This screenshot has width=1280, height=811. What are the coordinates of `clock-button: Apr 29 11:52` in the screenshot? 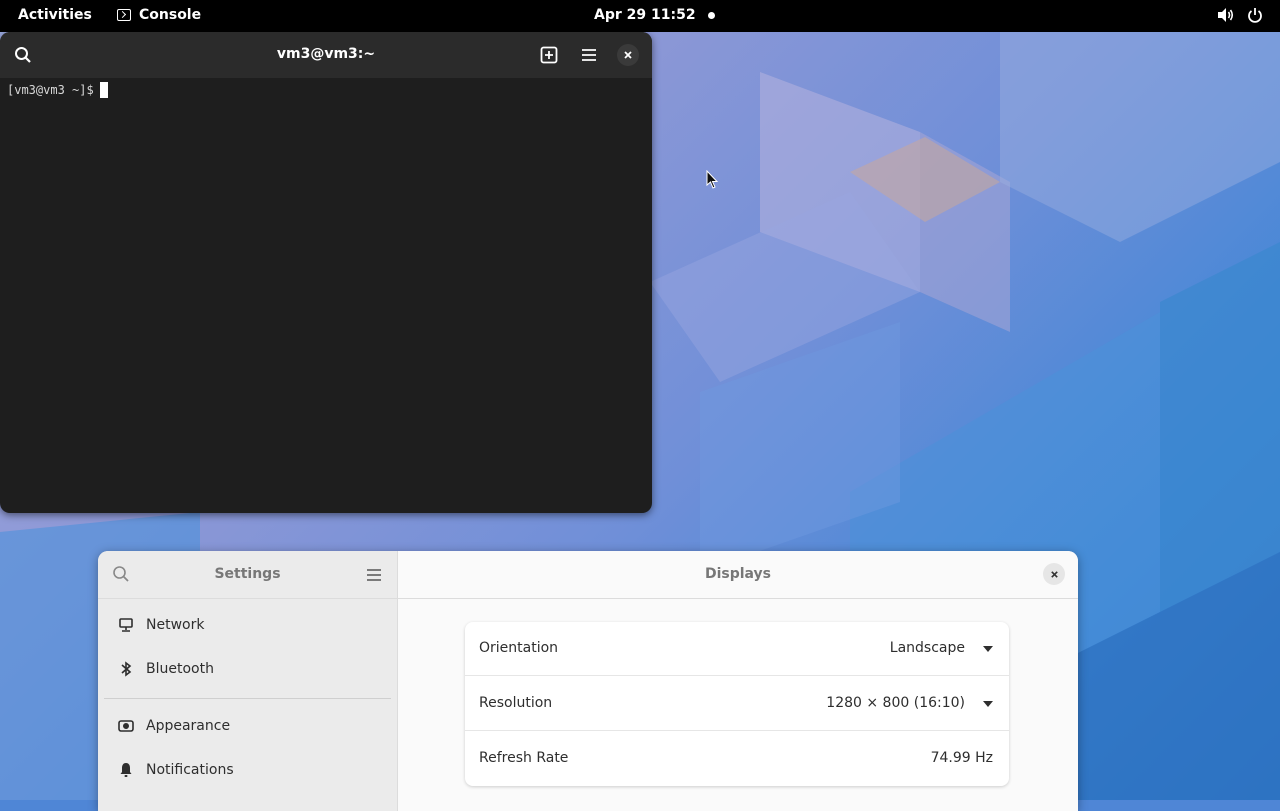 It's located at (645, 15).